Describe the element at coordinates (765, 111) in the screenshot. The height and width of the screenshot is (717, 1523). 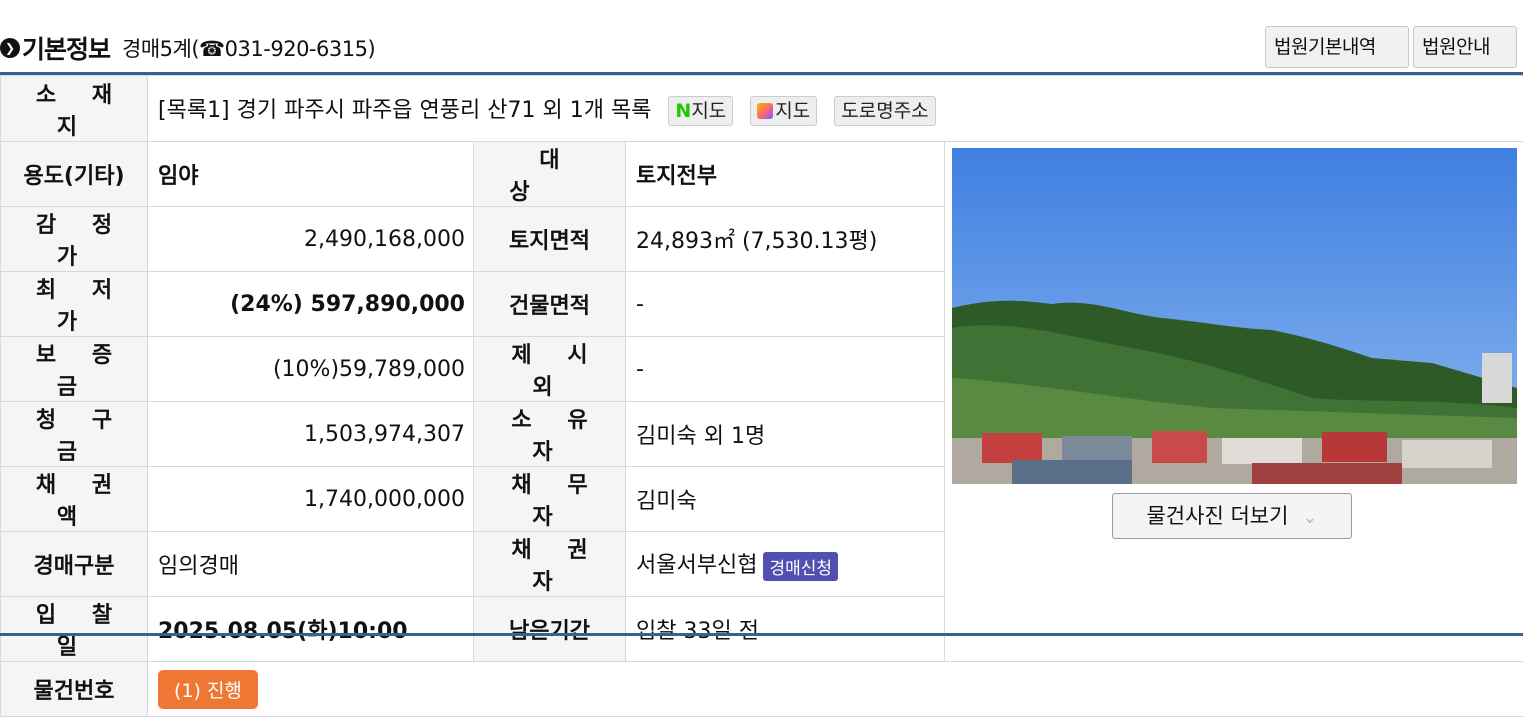
I see `daum-logo-icon` at that location.